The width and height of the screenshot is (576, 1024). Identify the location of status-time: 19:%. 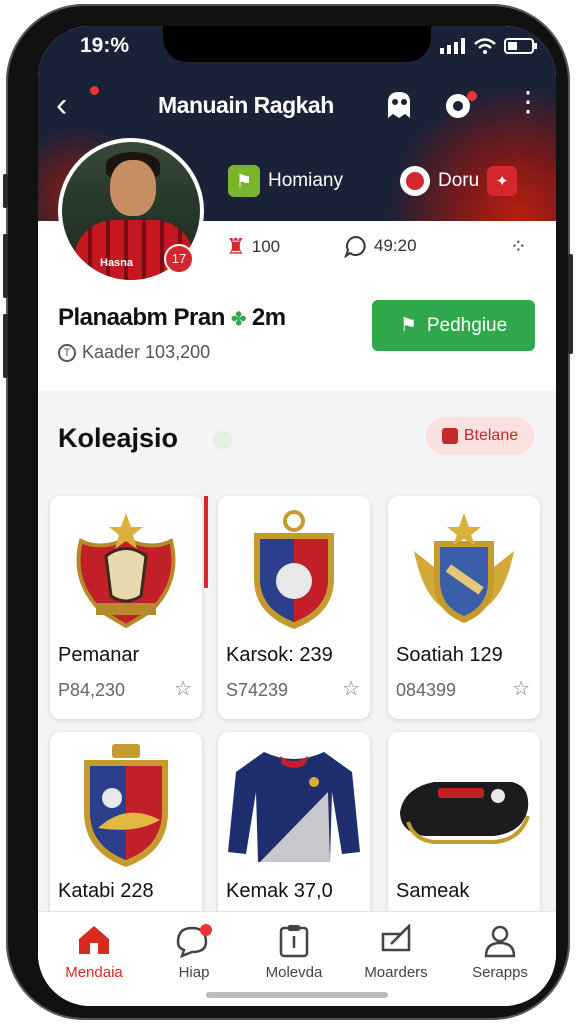
(105, 45).